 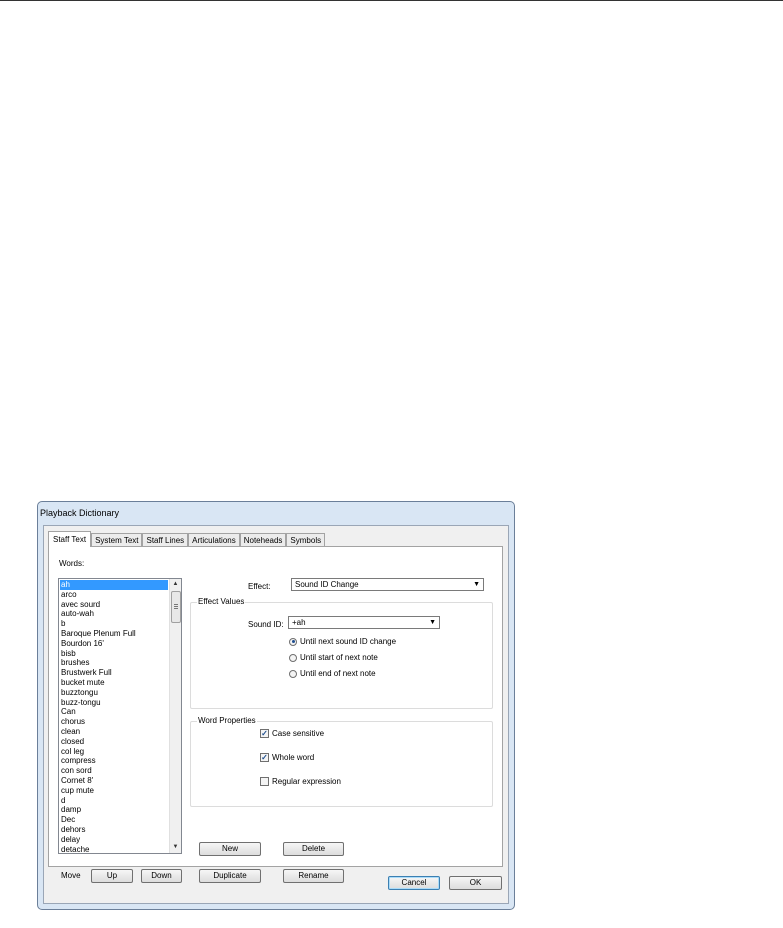 What do you see at coordinates (112, 876) in the screenshot?
I see `move-up-button: Up` at bounding box center [112, 876].